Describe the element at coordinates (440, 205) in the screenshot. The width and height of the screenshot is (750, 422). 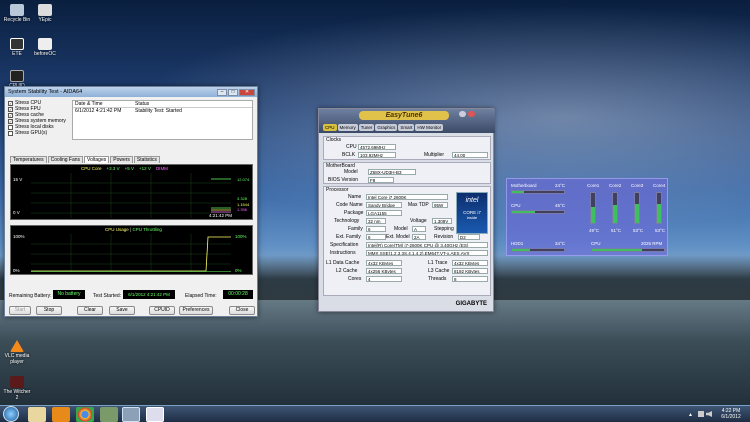
I see `tdp-value: 95W` at that location.